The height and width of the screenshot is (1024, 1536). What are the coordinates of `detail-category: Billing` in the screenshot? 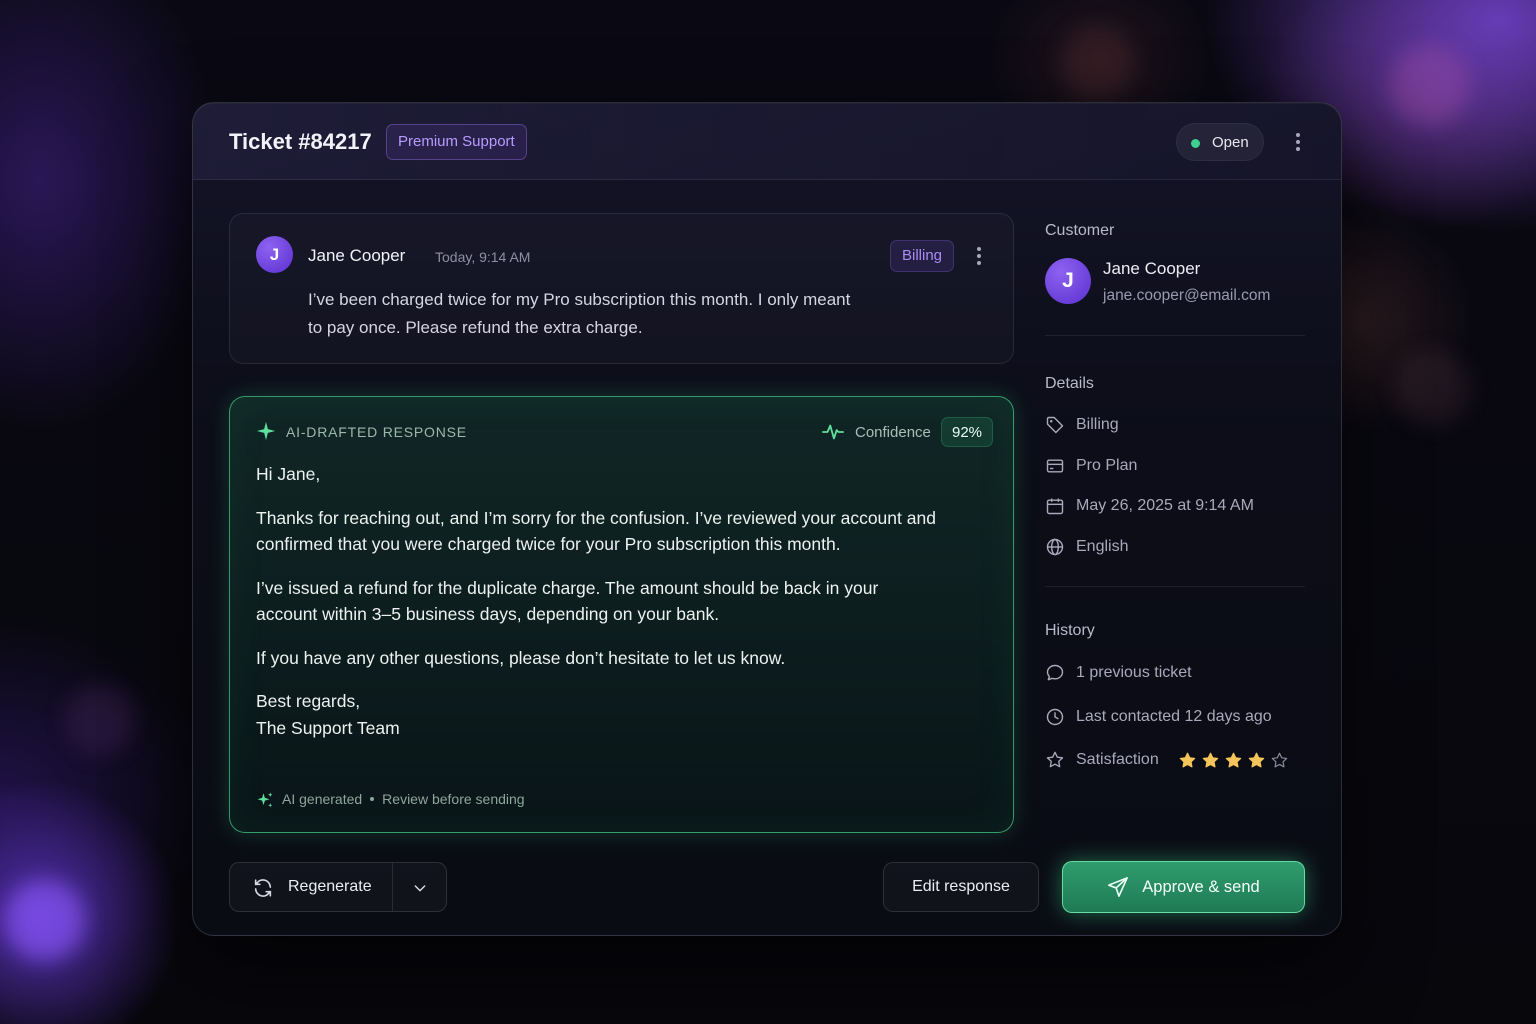 It's located at (1082, 425).